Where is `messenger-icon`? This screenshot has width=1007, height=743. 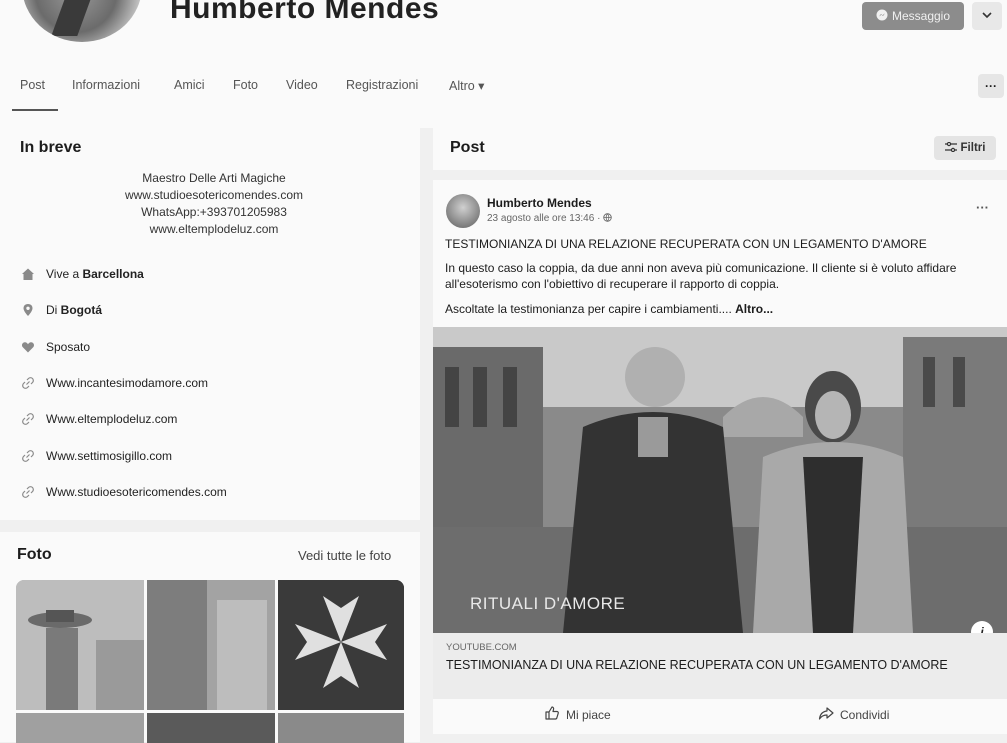 messenger-icon is located at coordinates (882, 16).